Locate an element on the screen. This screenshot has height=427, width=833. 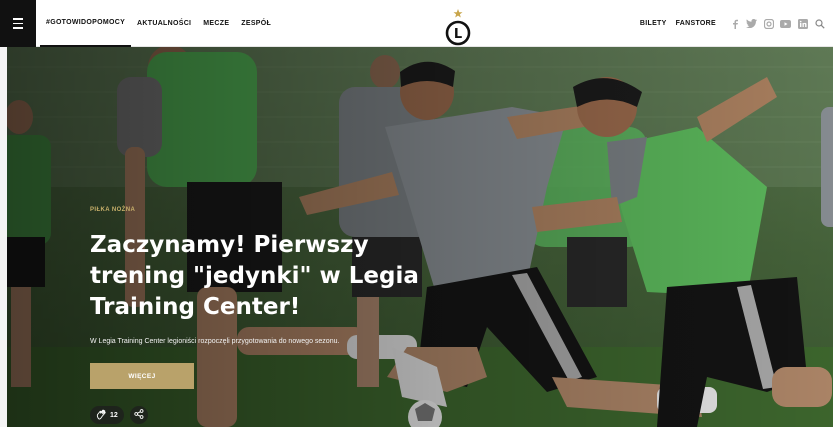
logo-star-icon is located at coordinates (458, 13).